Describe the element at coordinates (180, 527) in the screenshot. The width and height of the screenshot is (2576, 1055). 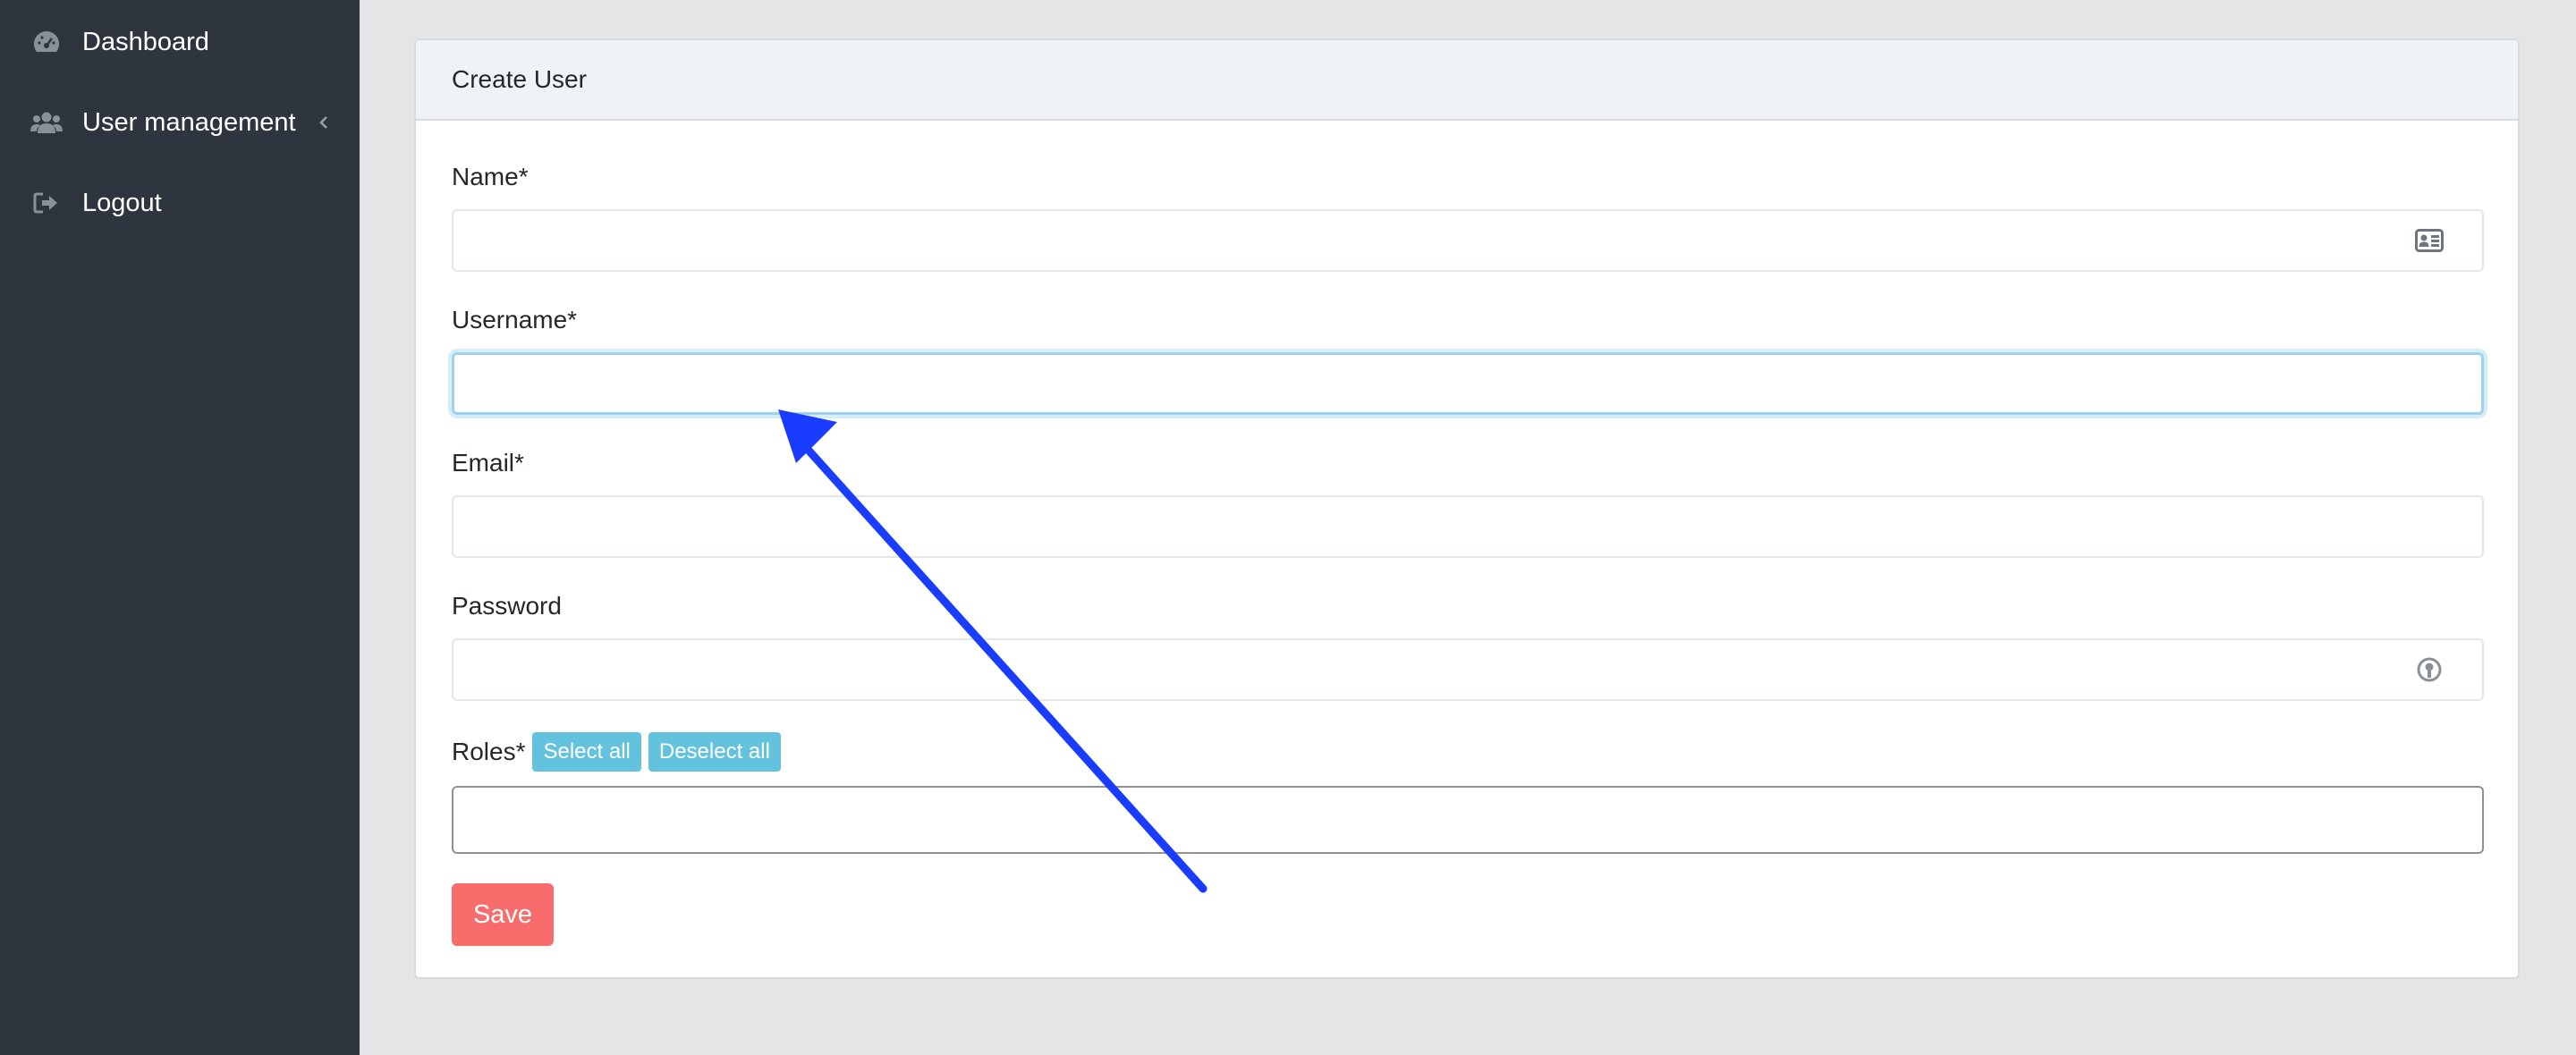
I see `sidebar: Dashboard User management Logout` at that location.